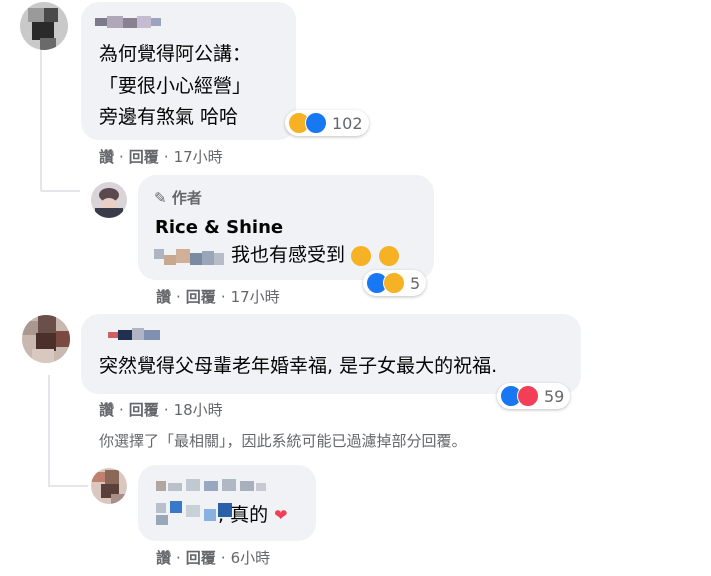  I want to click on pencil-icon: ✎, so click(160, 198).